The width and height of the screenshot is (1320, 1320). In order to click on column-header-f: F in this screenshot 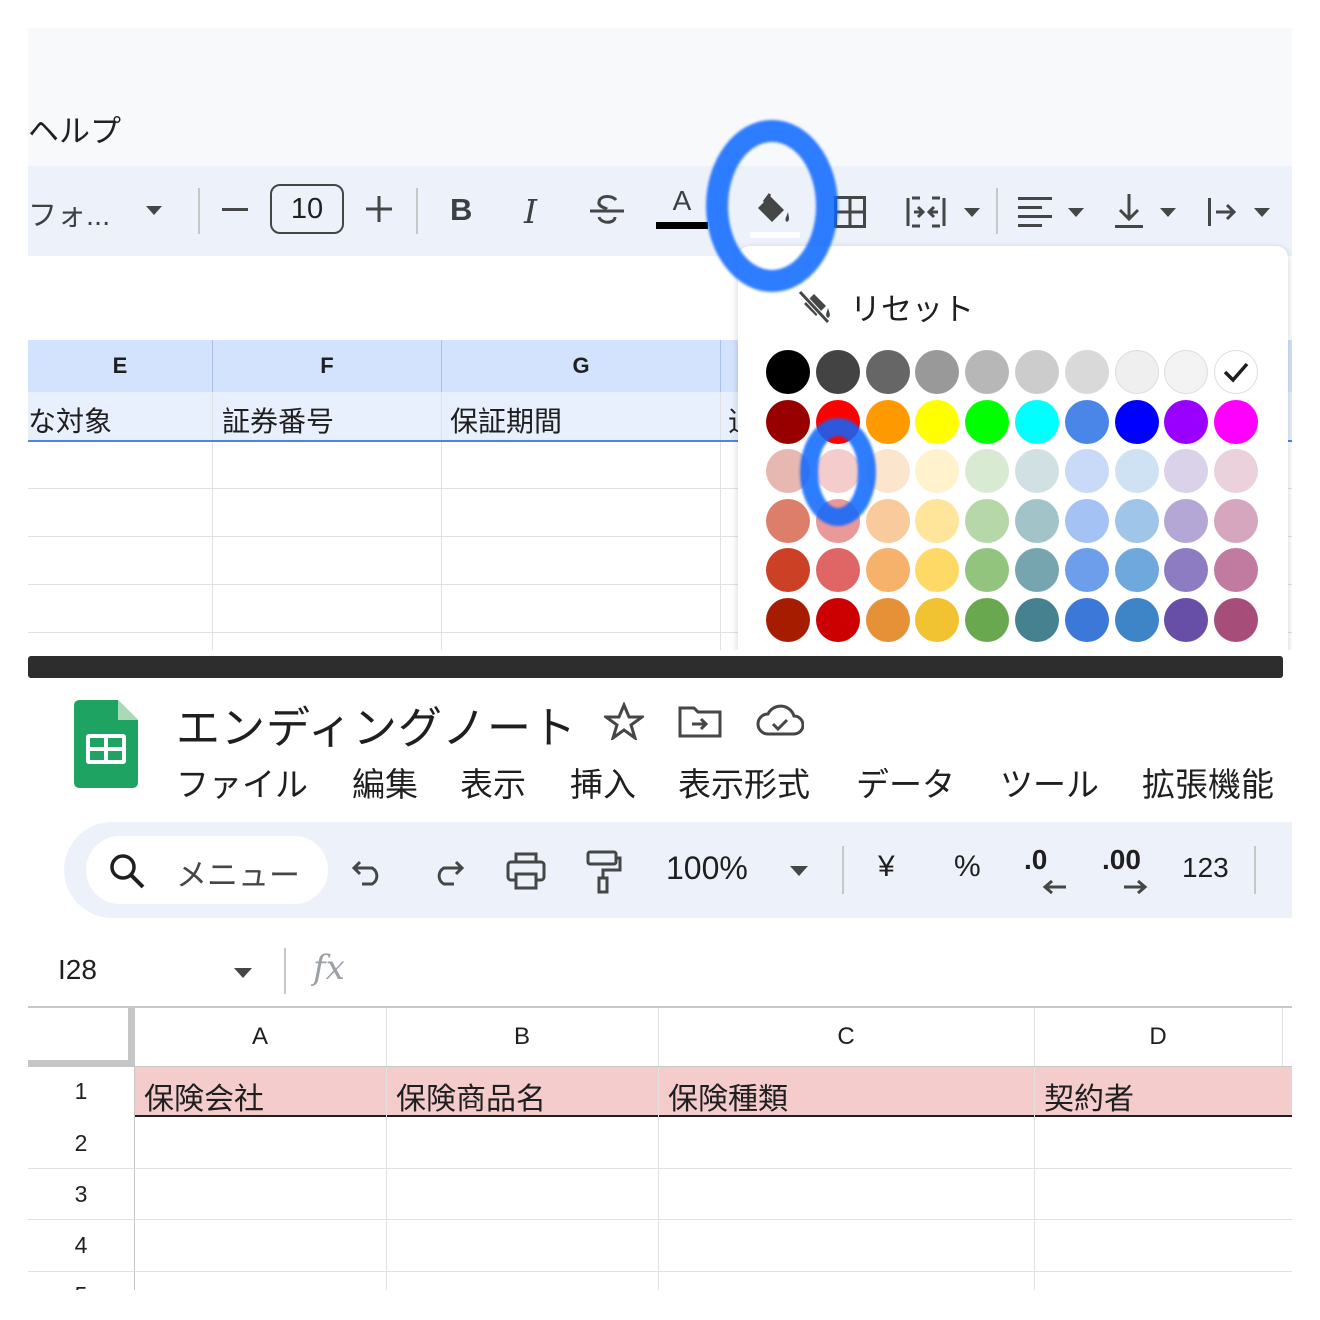, I will do `click(327, 366)`.